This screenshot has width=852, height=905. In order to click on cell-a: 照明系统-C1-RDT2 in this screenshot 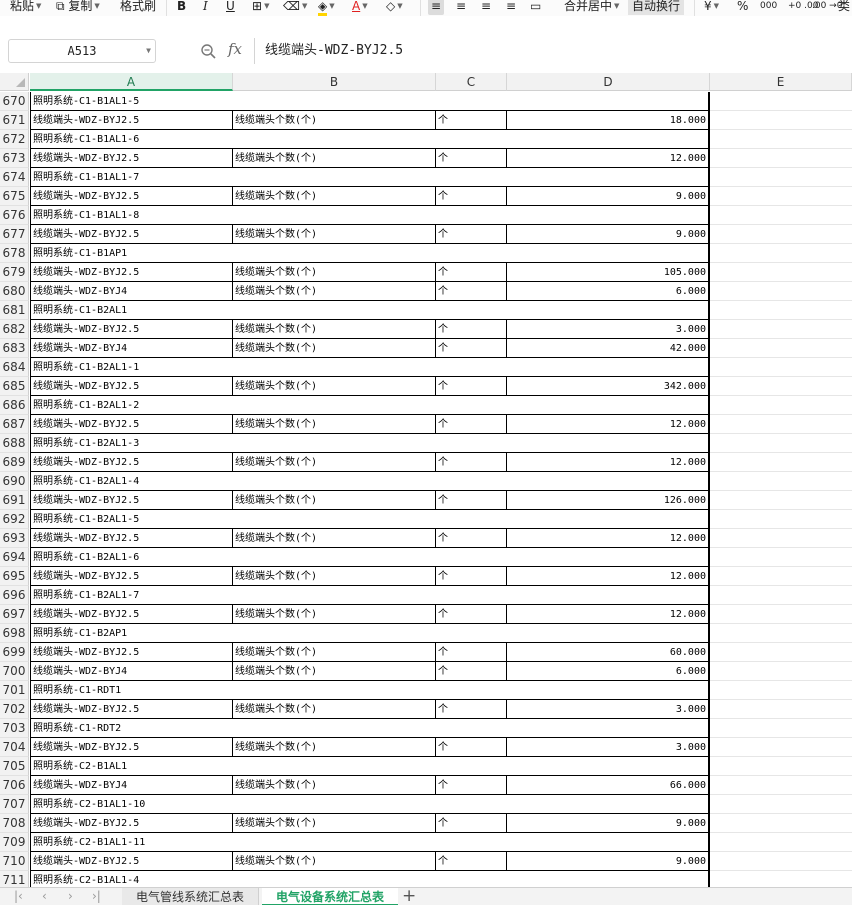, I will do `click(369, 728)`.